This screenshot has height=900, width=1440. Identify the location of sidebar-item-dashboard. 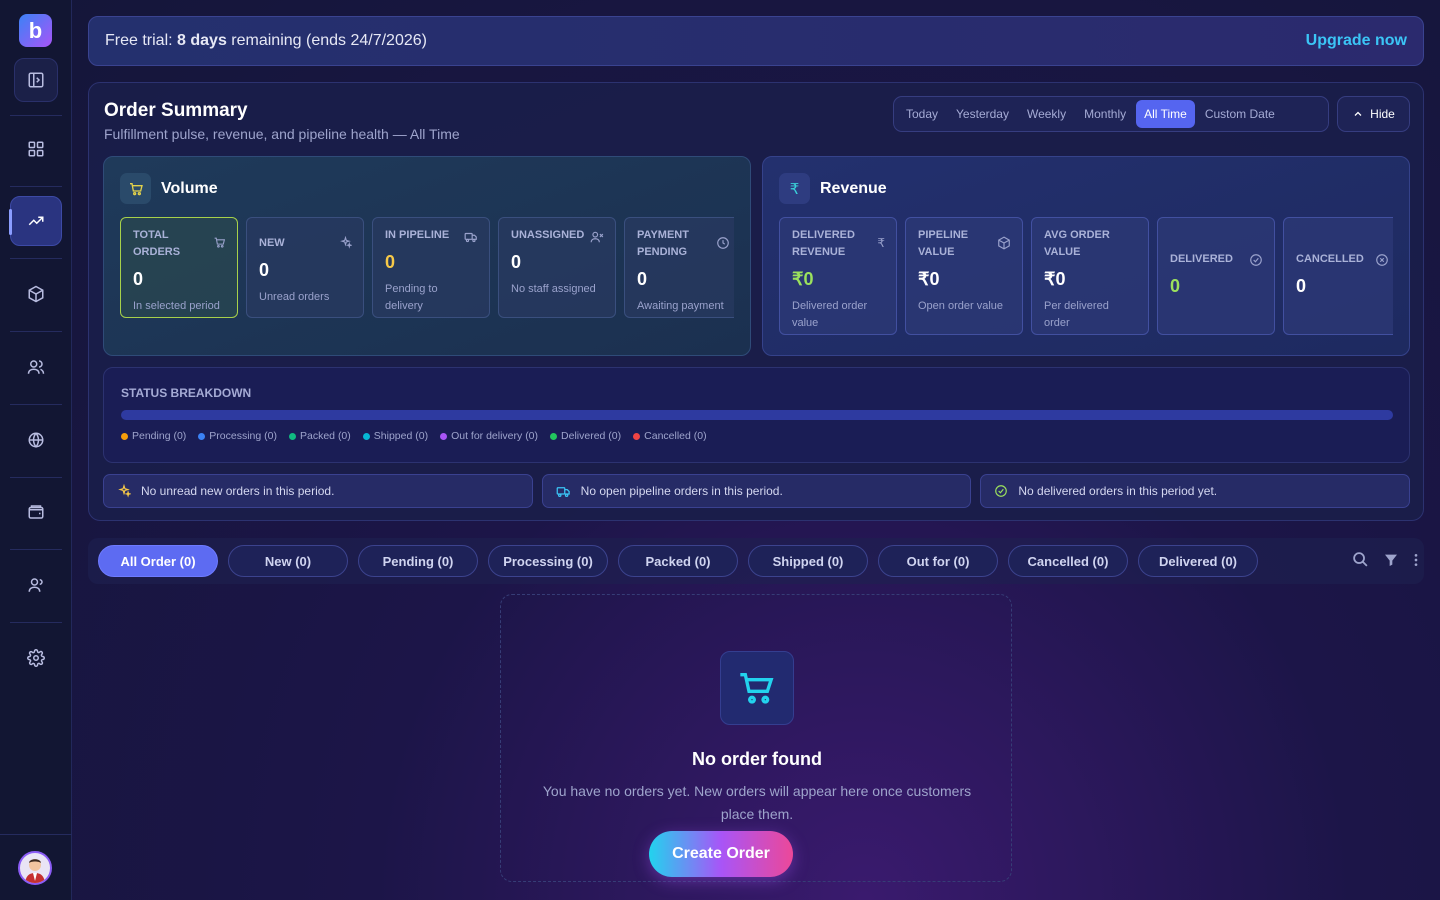
(36, 149).